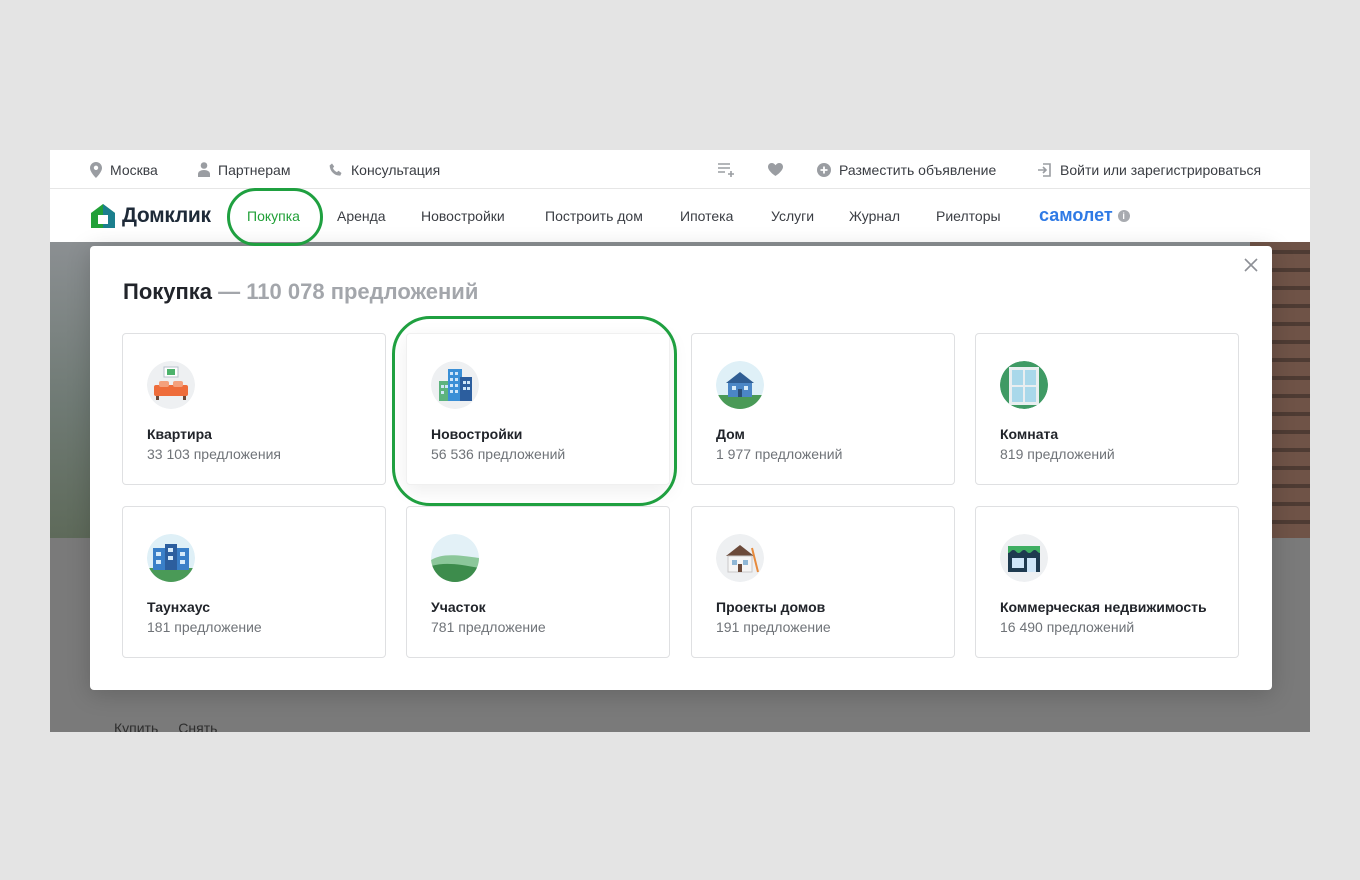 The height and width of the screenshot is (880, 1360). What do you see at coordinates (706, 215) in the screenshot?
I see `nav-item-mortgage: Ипотека` at bounding box center [706, 215].